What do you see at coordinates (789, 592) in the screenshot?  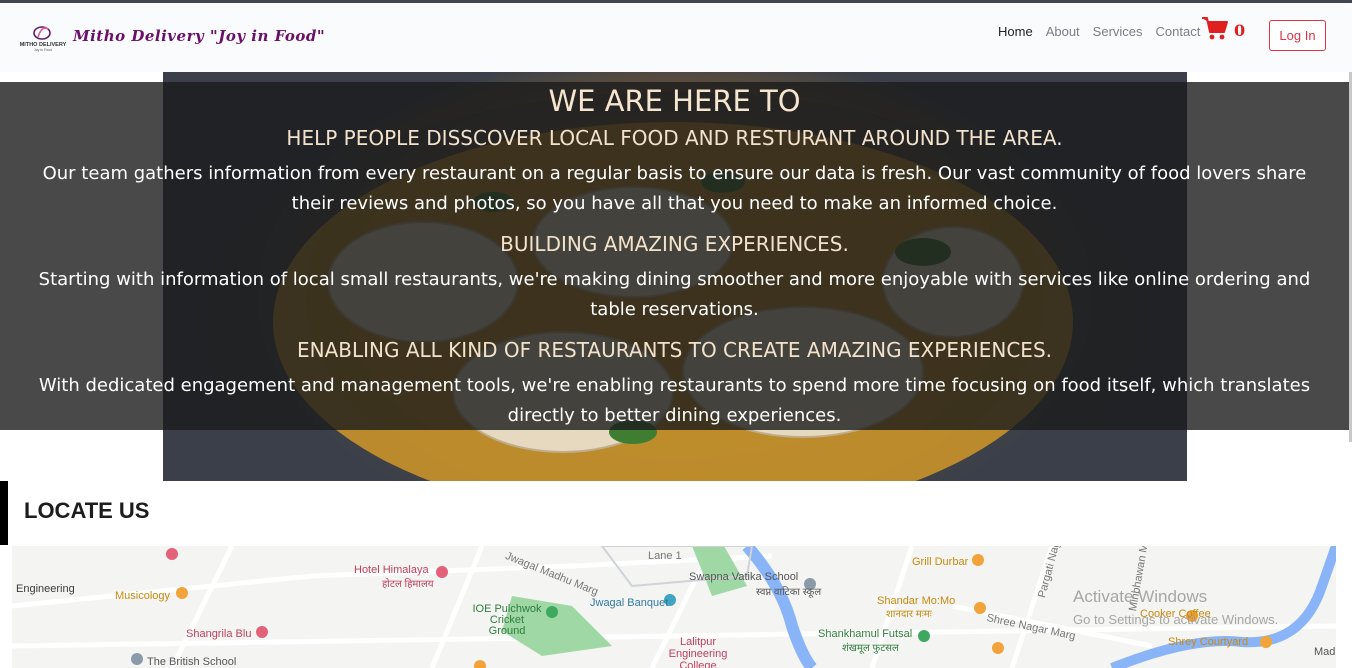 I see `map-label-swapna-vatika-np: स्वप्न वाटिका स्कूल` at bounding box center [789, 592].